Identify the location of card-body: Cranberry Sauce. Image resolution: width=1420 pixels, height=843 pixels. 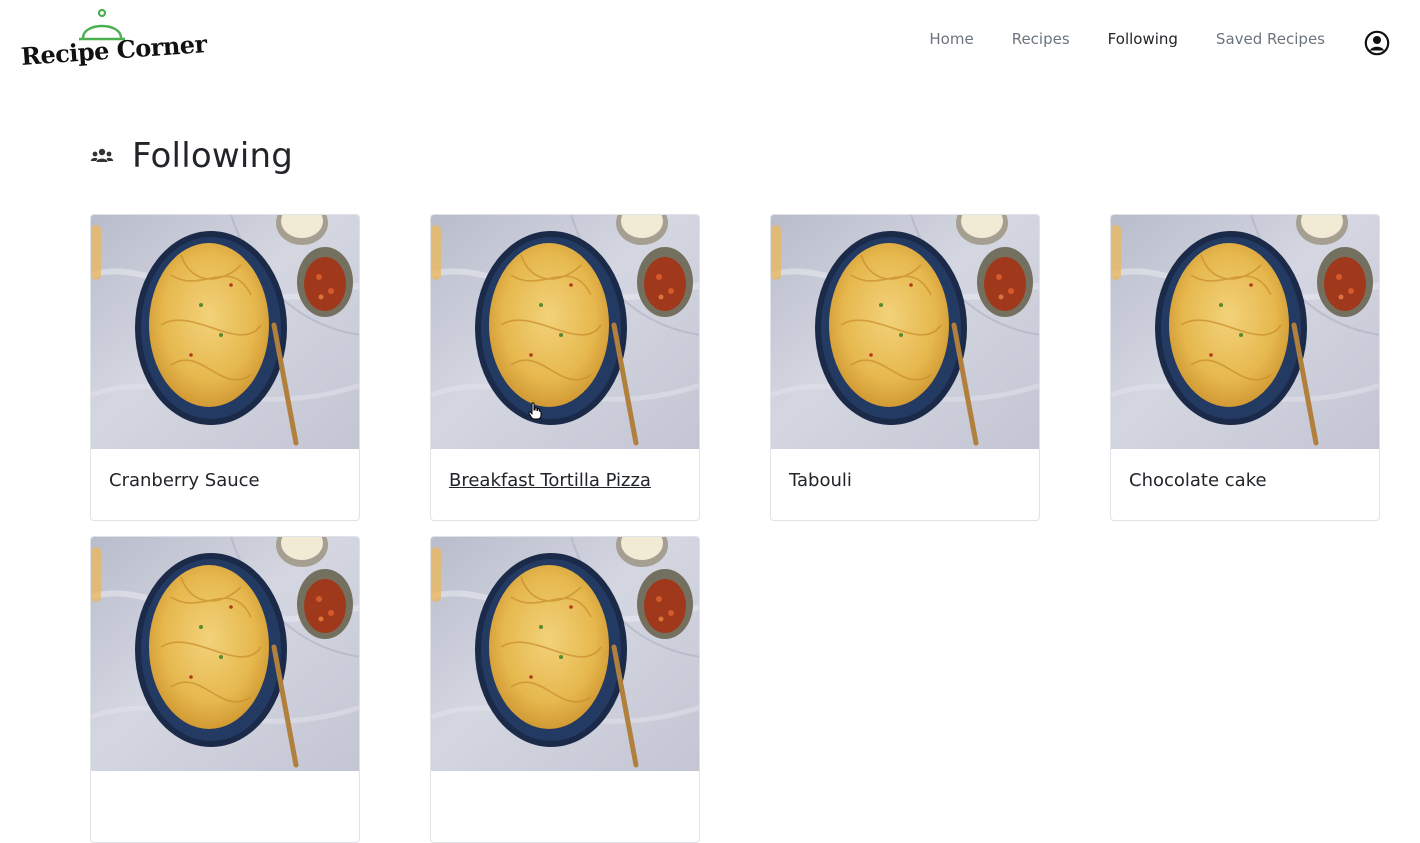
(225, 484).